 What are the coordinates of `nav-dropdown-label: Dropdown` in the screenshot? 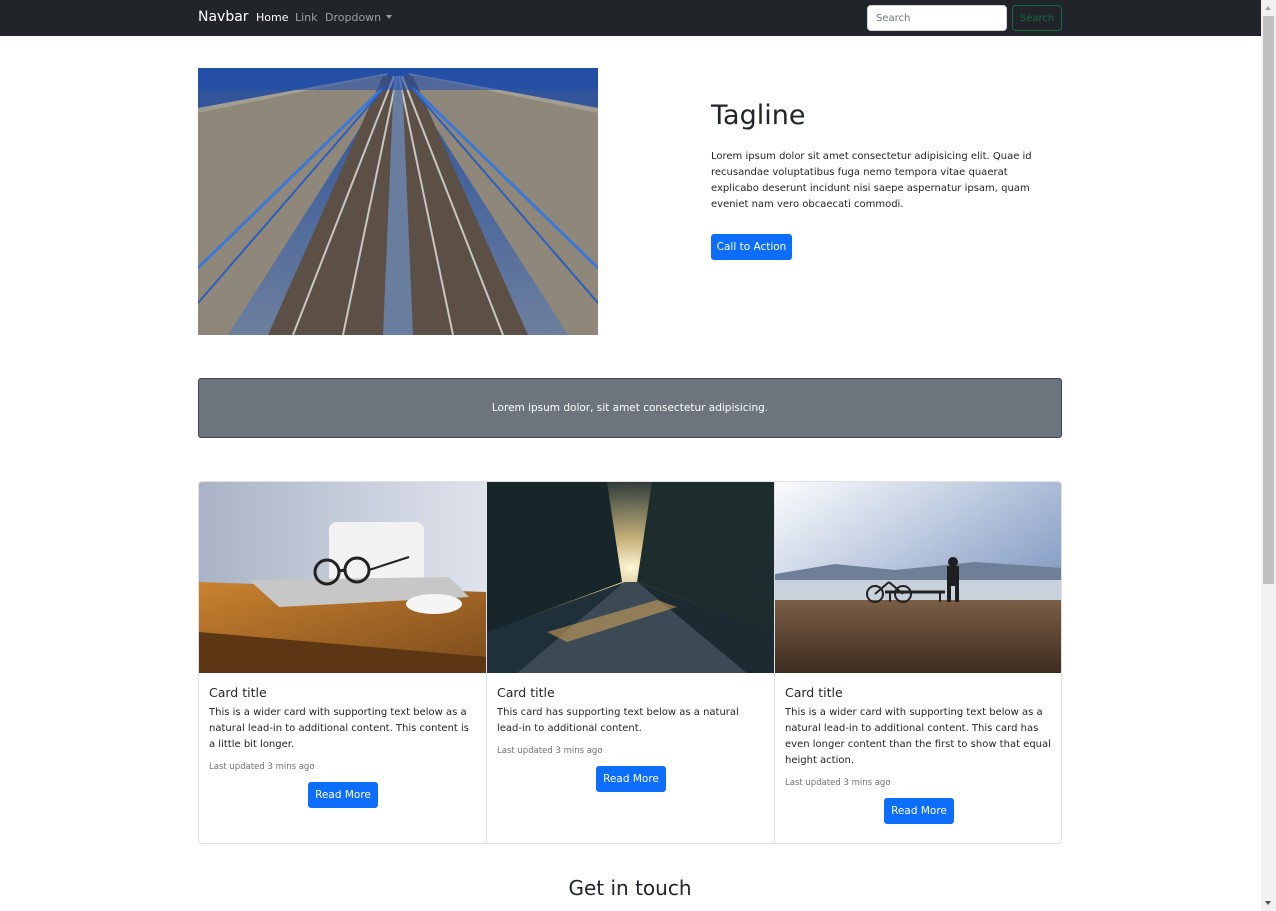 It's located at (353, 17).